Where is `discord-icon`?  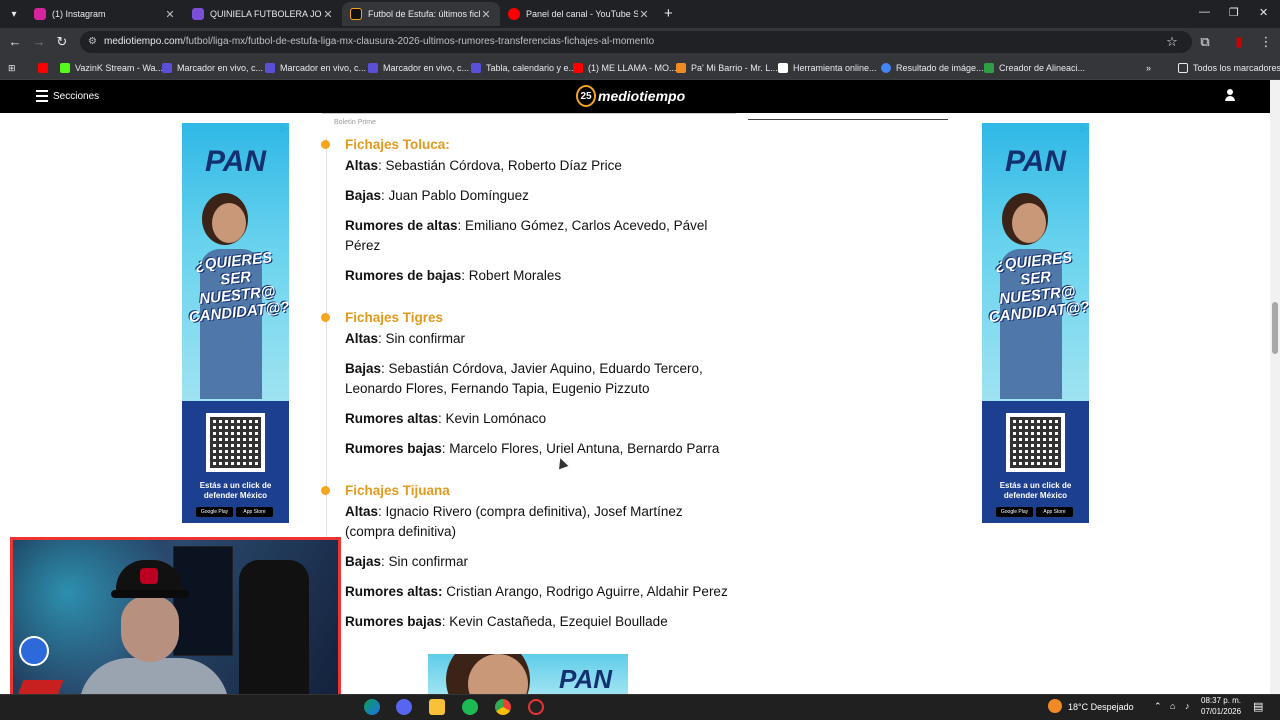
discord-icon is located at coordinates (404, 707).